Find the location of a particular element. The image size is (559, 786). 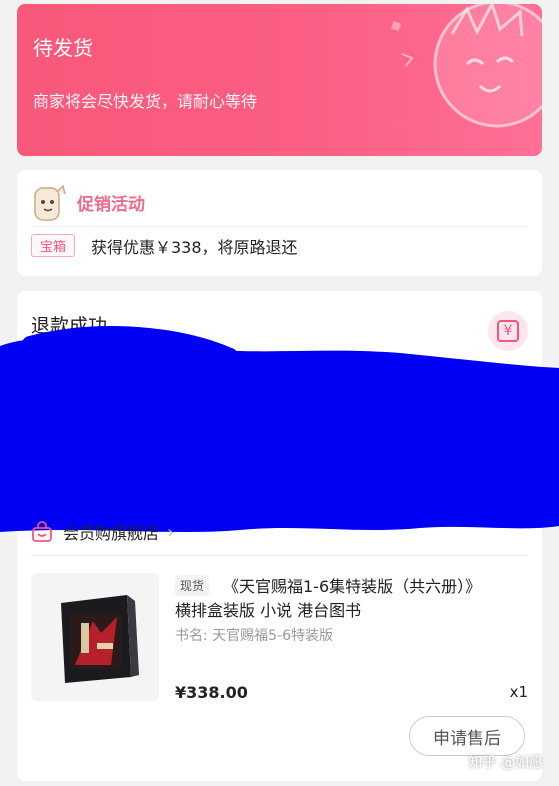

watermark: 知乎 @如愿 is located at coordinates (505, 763).